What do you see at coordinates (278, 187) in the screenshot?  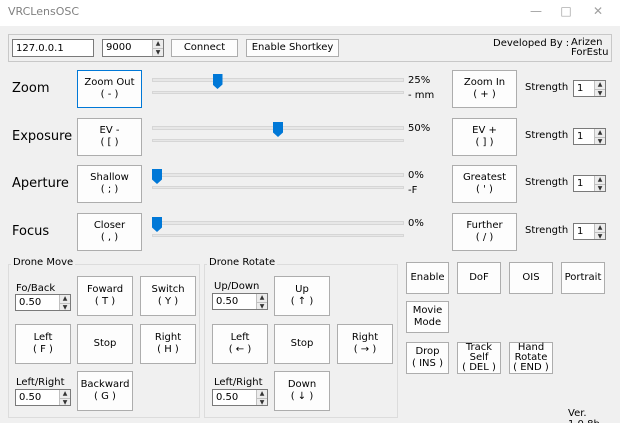 I see `aperture-slider-track-secondary` at bounding box center [278, 187].